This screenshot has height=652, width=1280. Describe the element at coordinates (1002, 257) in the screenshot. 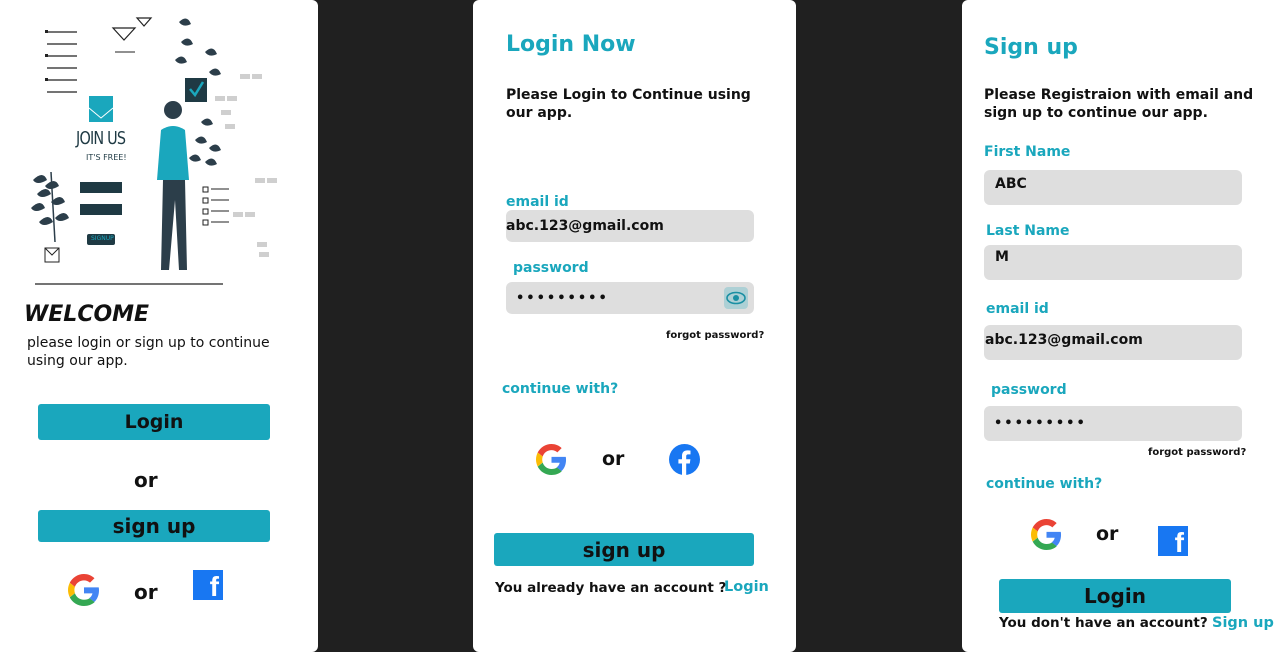

I see `last-name-value: M` at that location.